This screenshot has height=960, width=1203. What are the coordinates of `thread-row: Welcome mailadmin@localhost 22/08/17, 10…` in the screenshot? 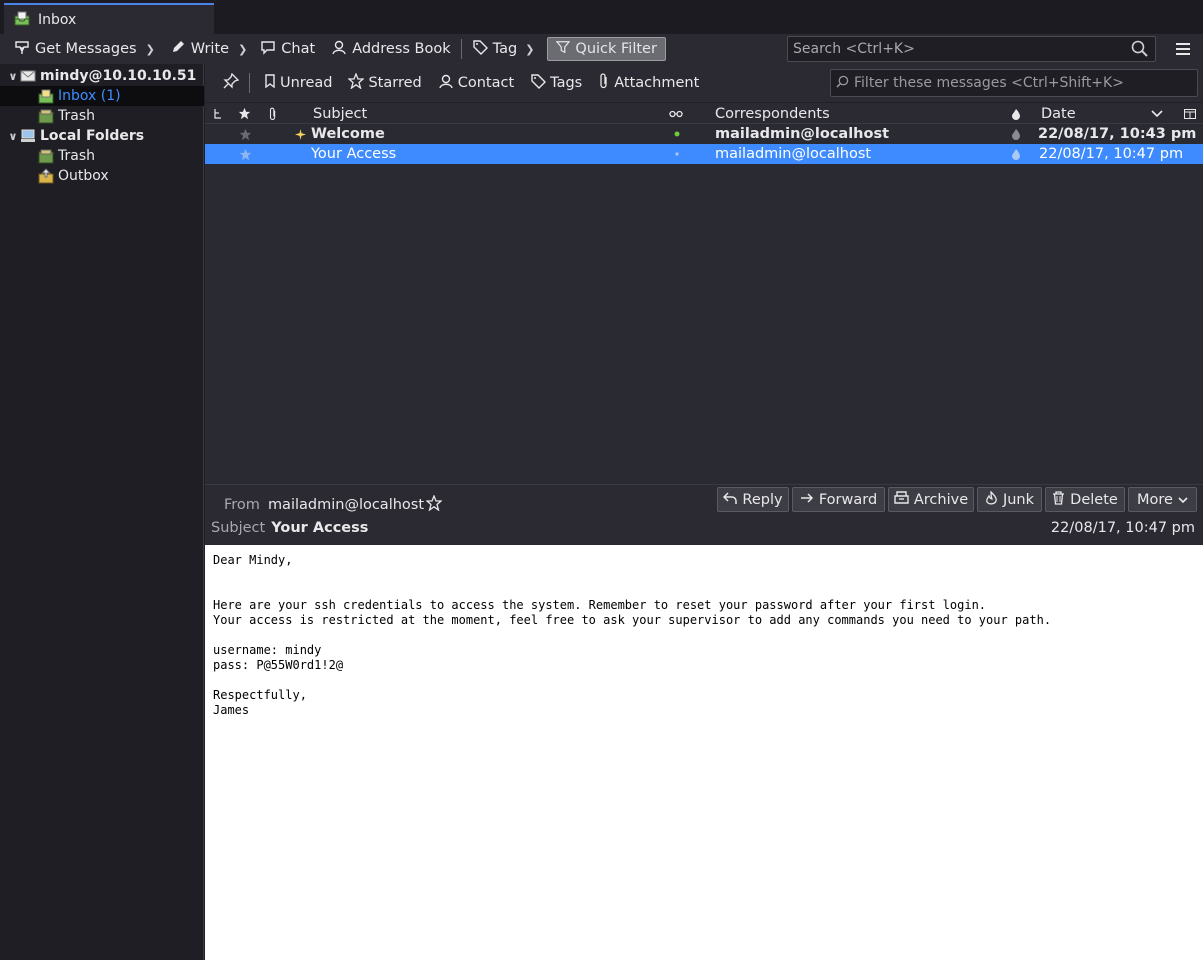 It's located at (704, 134).